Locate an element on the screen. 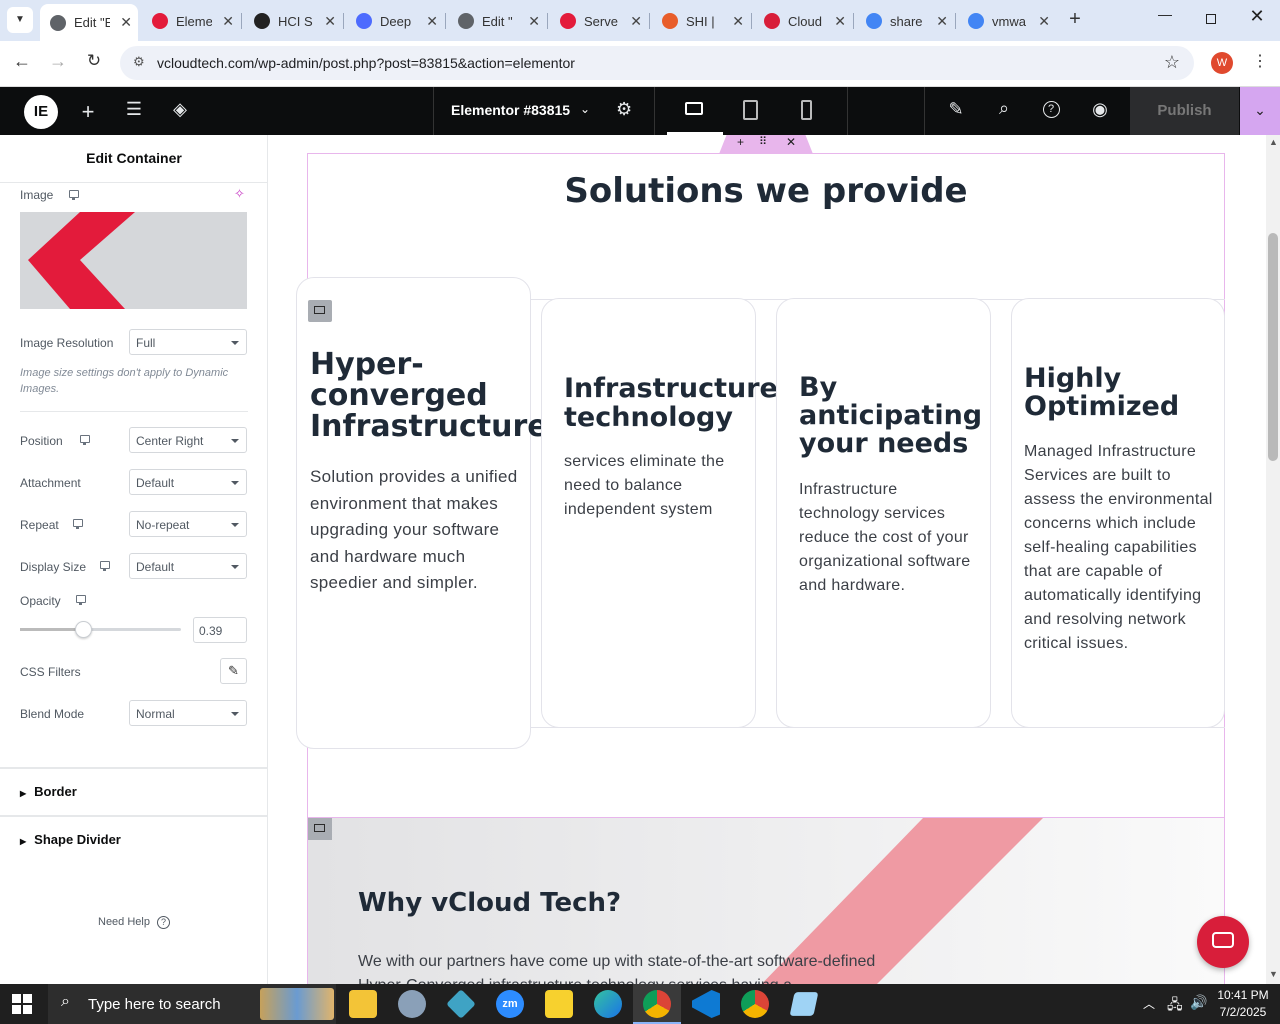  scroll-down-arrow-icon: ▼ is located at coordinates (1273, 974).